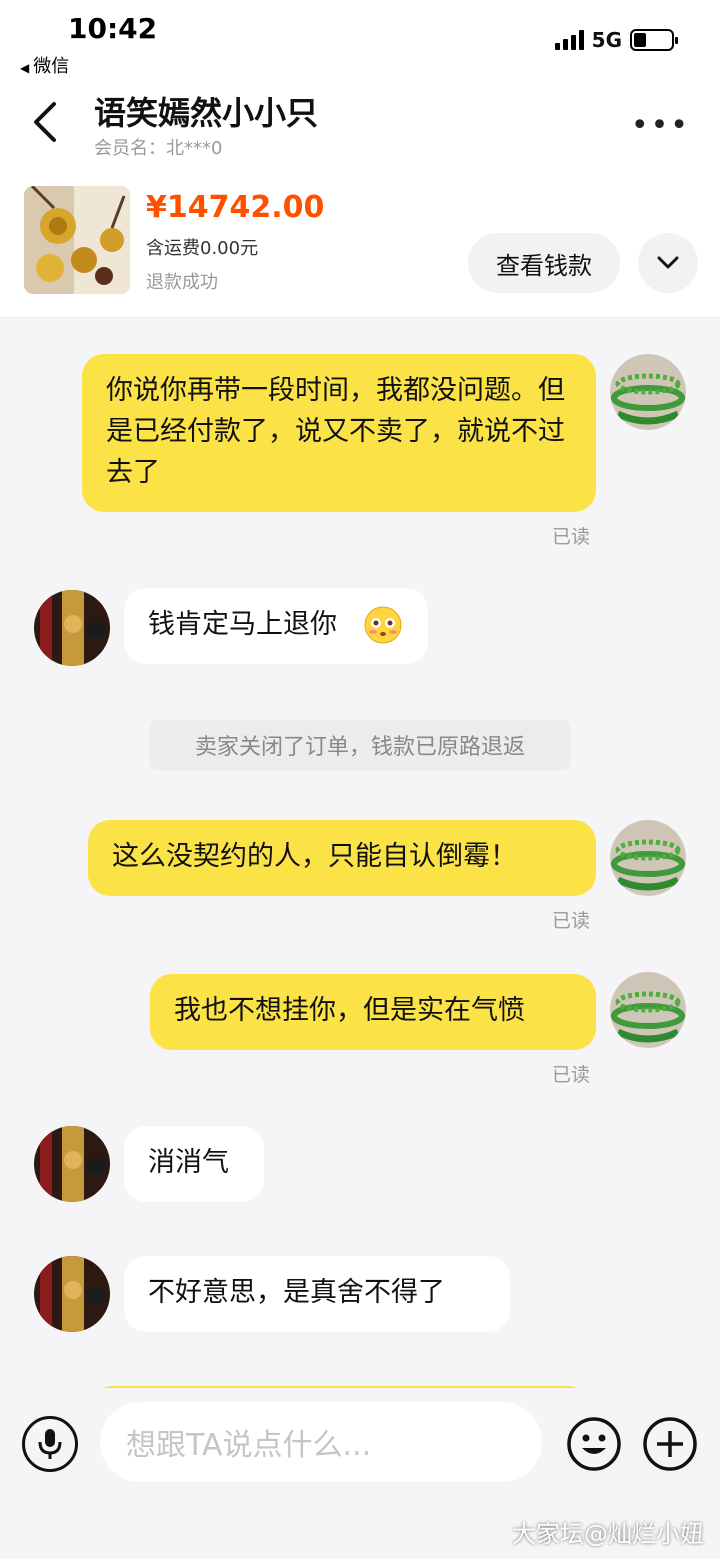 The height and width of the screenshot is (1559, 720). Describe the element at coordinates (314, 856) in the screenshot. I see `message-text: 这么没契约的人，只能自认倒霉！` at that location.